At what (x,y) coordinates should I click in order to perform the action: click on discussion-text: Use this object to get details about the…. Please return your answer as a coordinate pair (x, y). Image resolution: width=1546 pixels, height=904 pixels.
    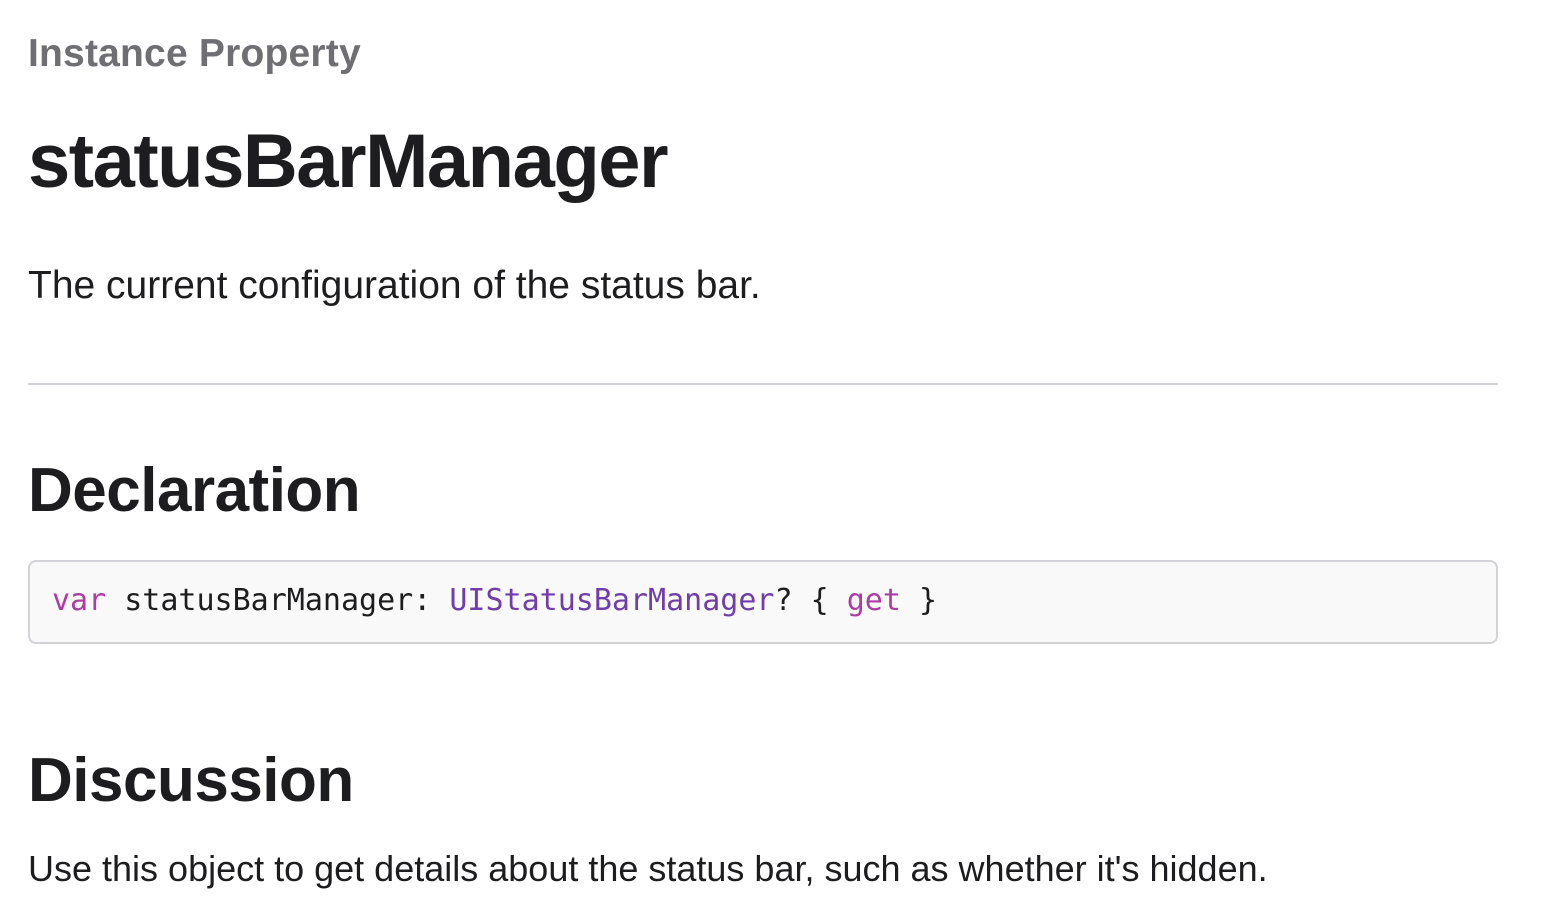
    Looking at the image, I should click on (648, 868).